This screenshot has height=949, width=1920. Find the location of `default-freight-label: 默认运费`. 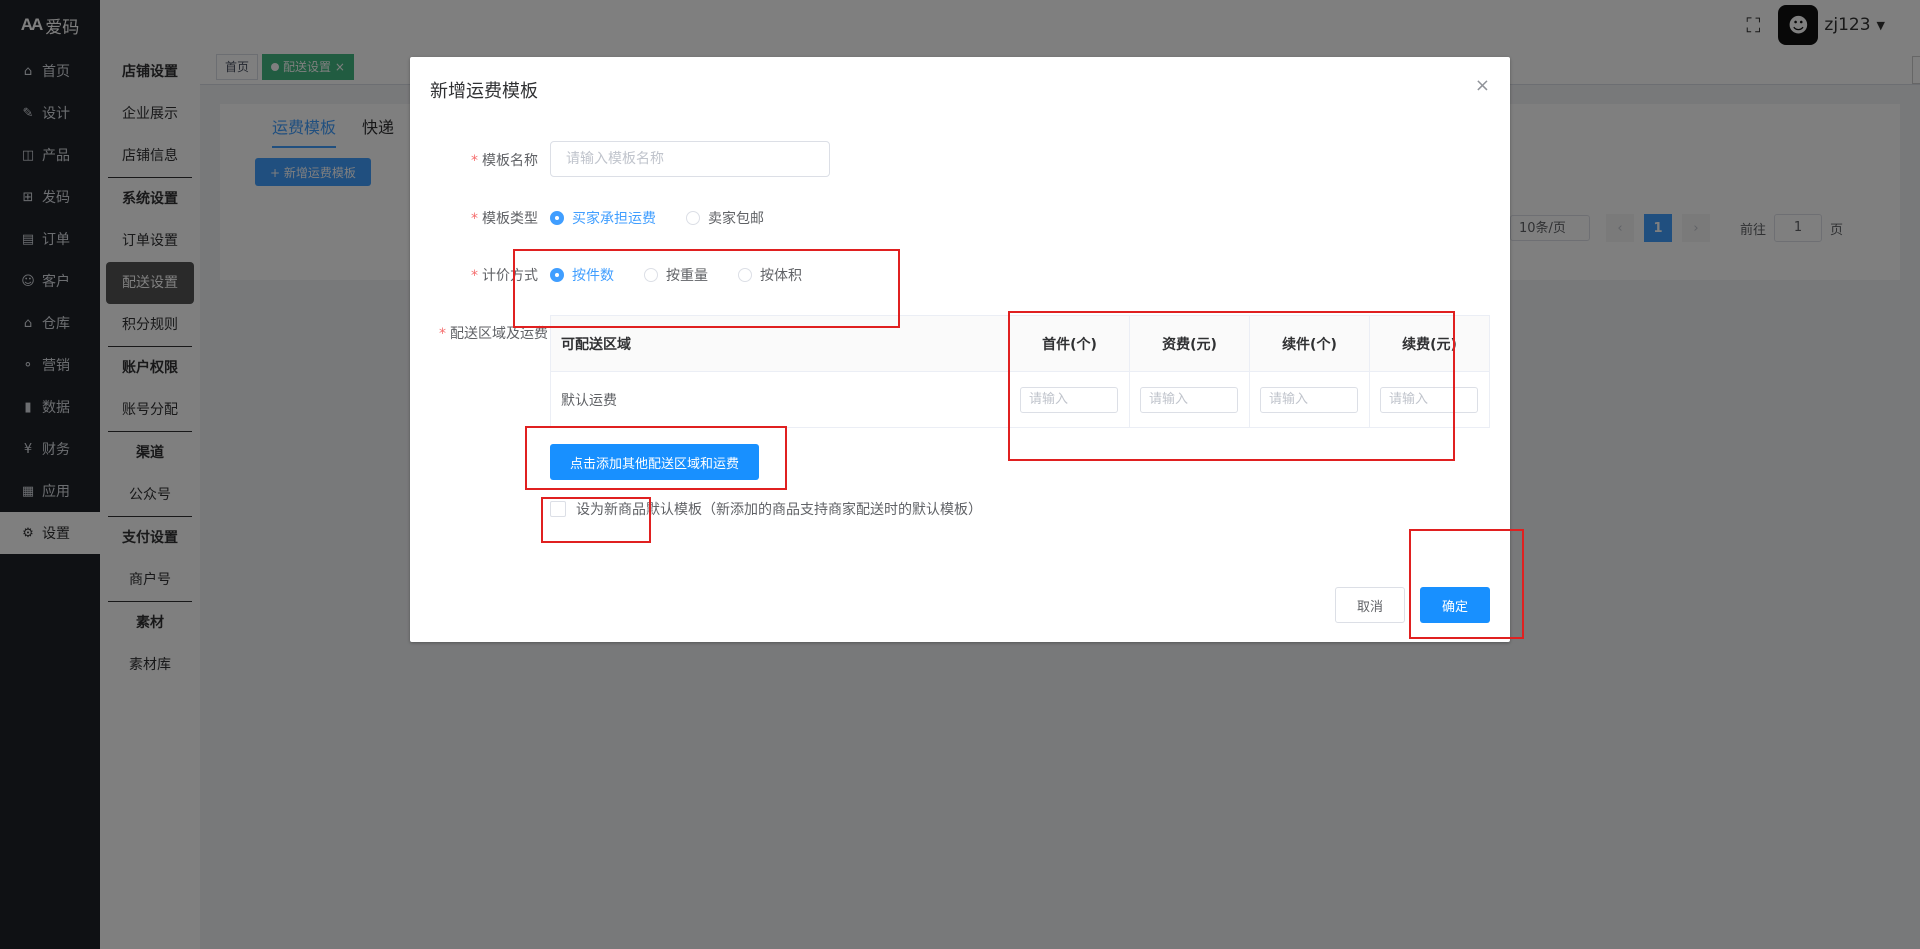

default-freight-label: 默认运费 is located at coordinates (780, 399).